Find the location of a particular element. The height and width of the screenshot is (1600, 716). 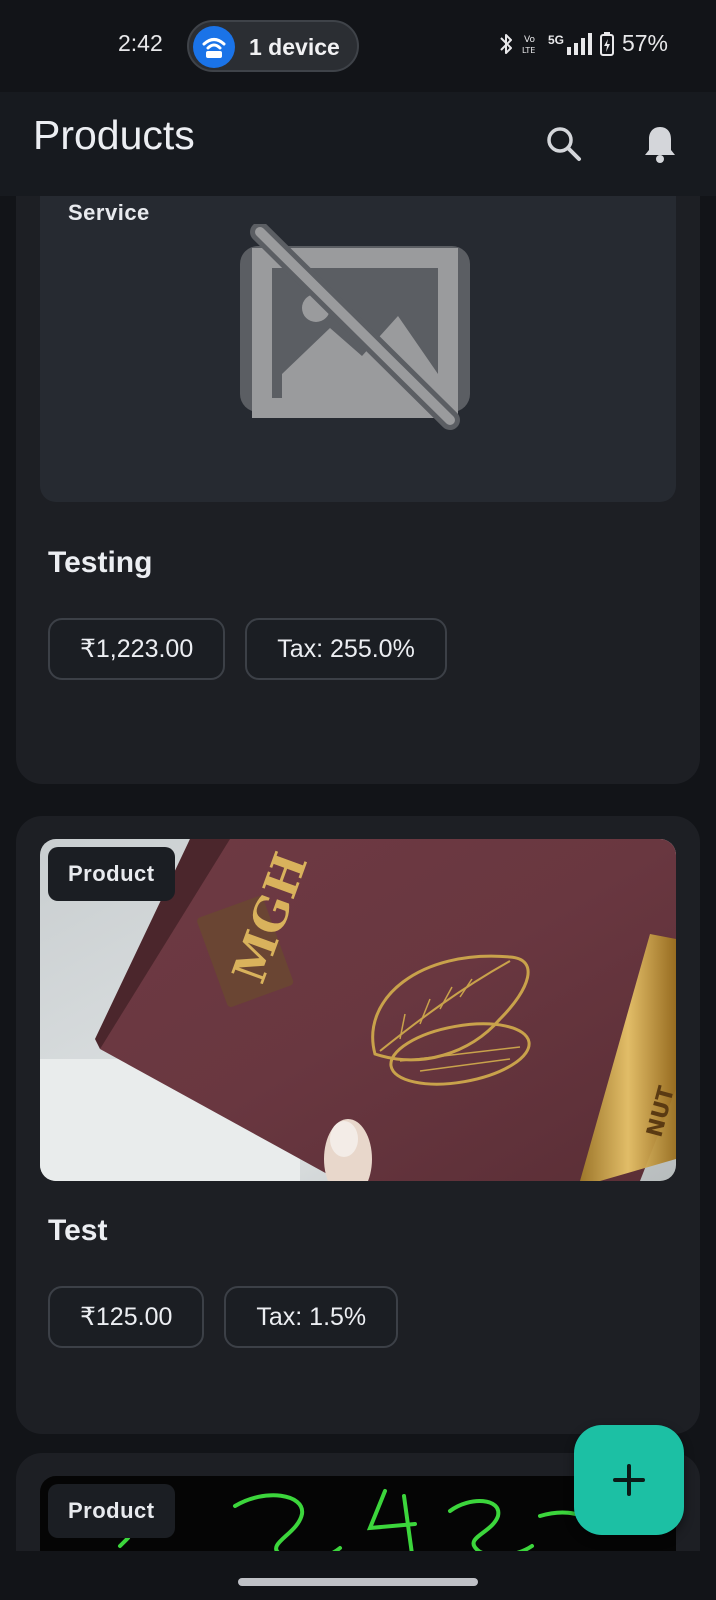

add-product-button is located at coordinates (629, 1480).